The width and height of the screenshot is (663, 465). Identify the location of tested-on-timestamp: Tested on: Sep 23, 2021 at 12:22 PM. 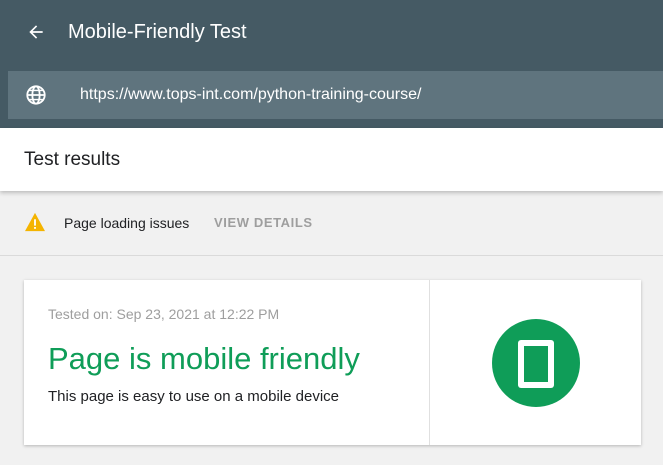
(164, 314).